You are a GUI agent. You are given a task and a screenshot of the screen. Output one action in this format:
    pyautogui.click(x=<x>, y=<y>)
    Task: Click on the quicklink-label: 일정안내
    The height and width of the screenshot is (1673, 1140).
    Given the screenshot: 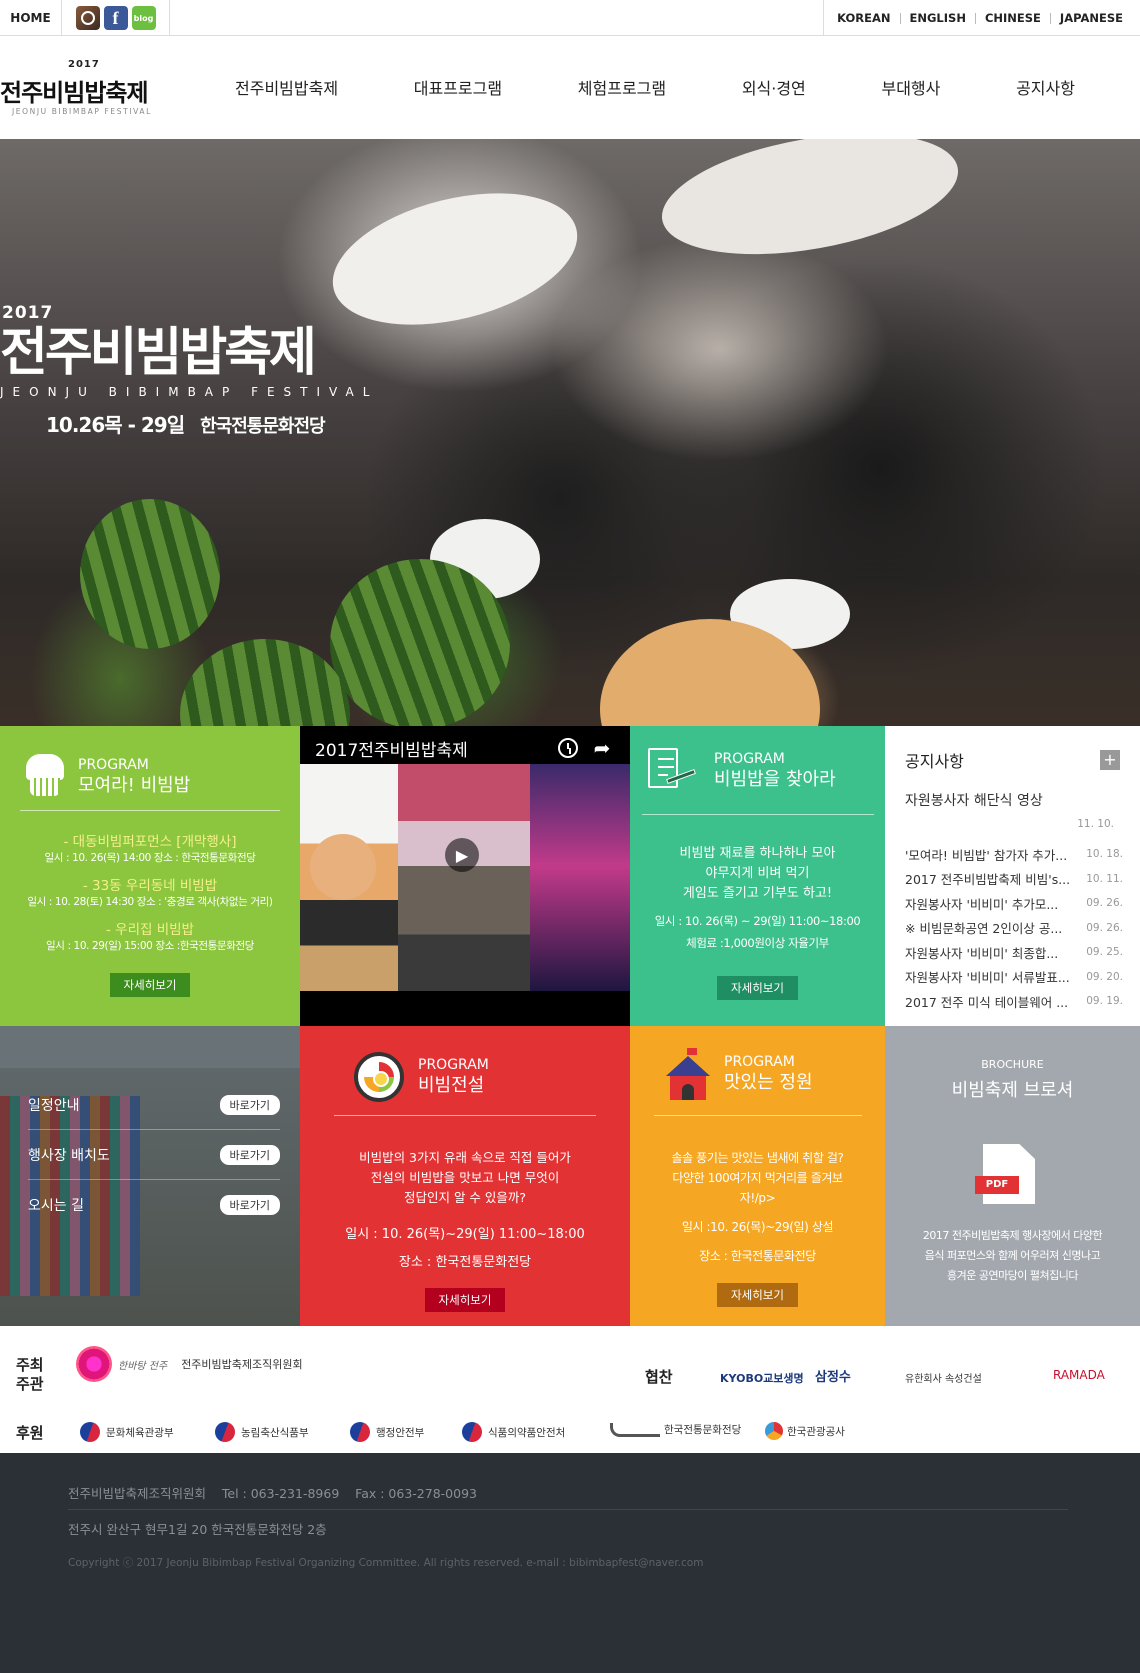 What is the action you would take?
    pyautogui.click(x=54, y=1105)
    